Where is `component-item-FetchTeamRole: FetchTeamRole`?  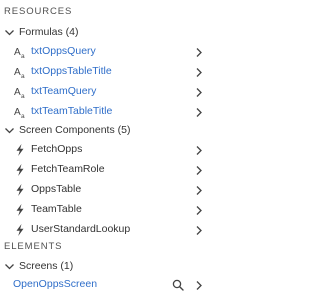 component-item-FetchTeamRole: FetchTeamRole is located at coordinates (105, 170).